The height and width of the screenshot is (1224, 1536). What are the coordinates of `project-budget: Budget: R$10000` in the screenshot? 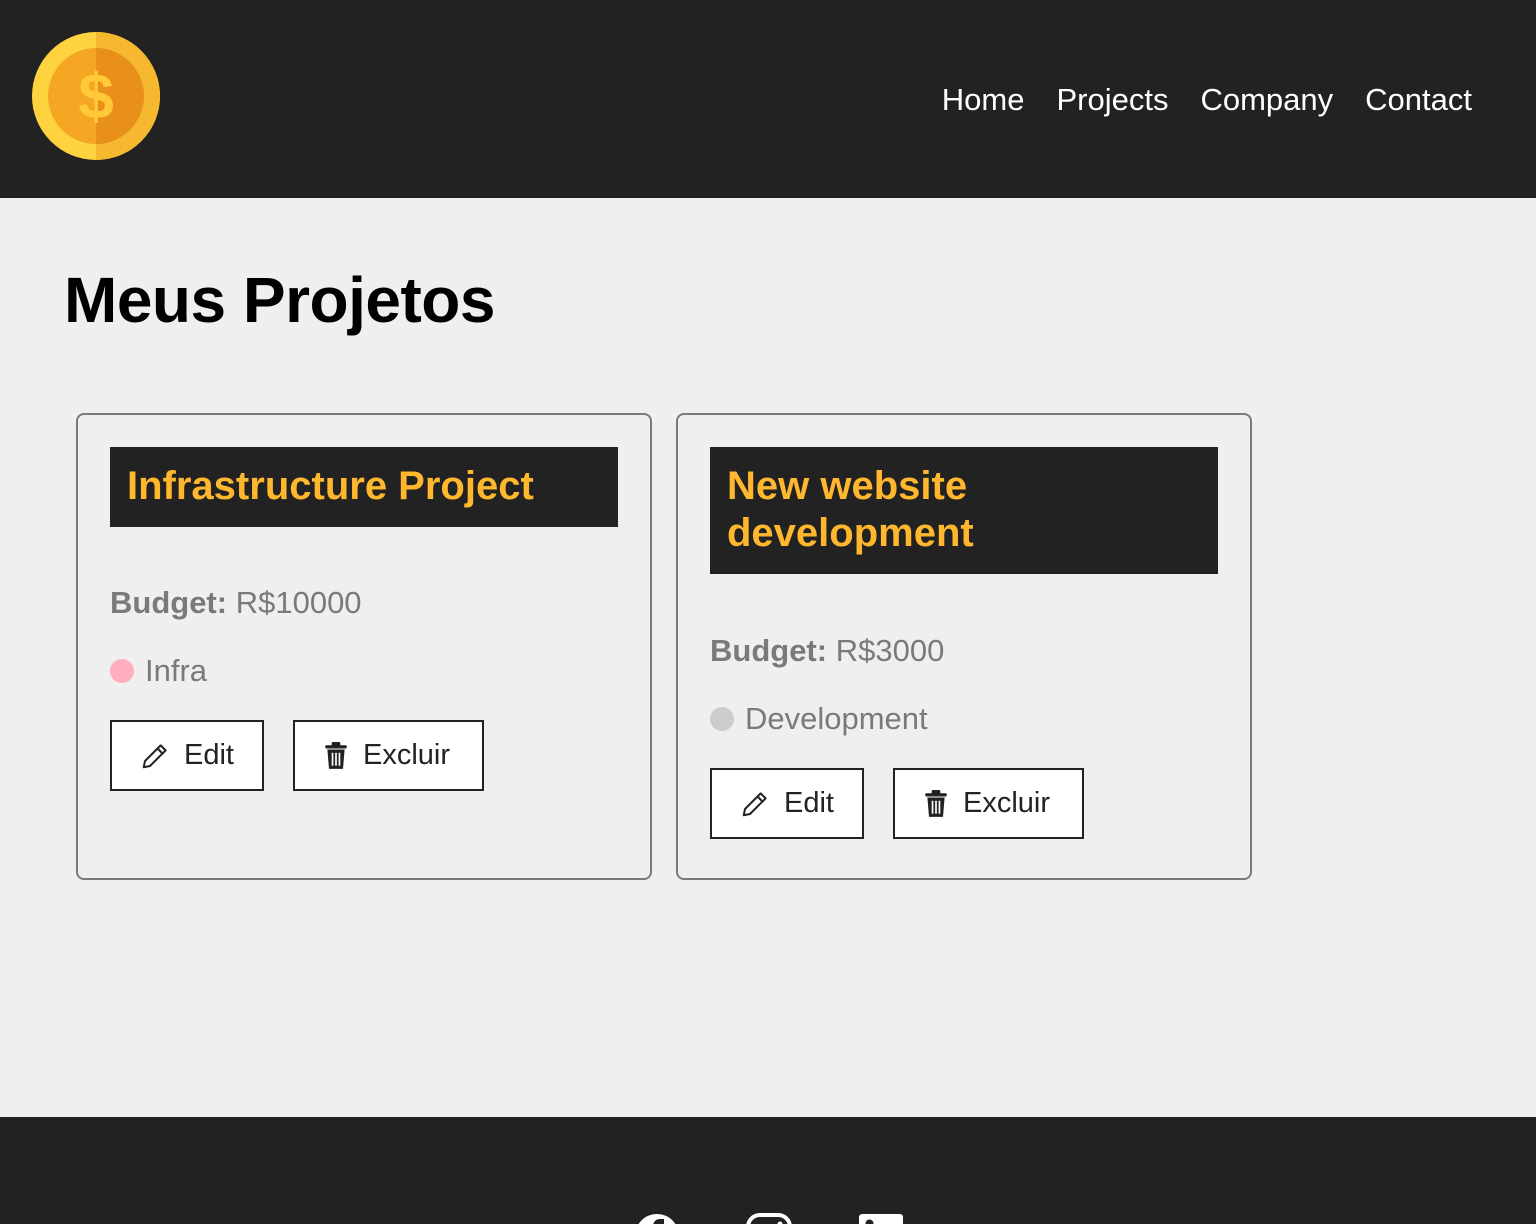 It's located at (364, 603).